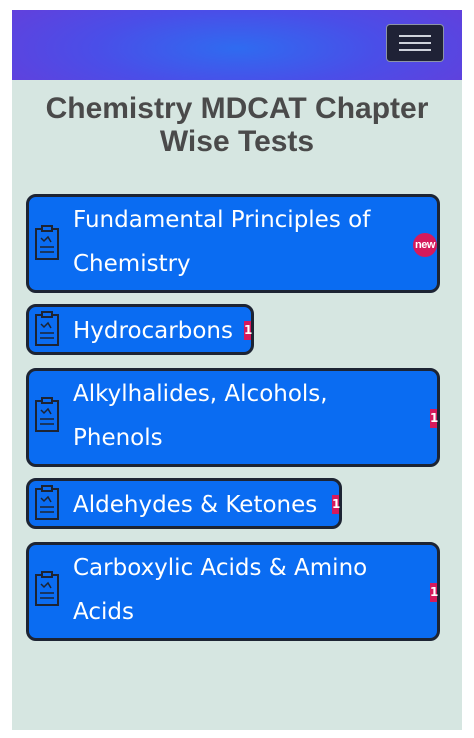 This screenshot has width=474, height=738. What do you see at coordinates (237, 45) in the screenshot?
I see `top-navbar` at bounding box center [237, 45].